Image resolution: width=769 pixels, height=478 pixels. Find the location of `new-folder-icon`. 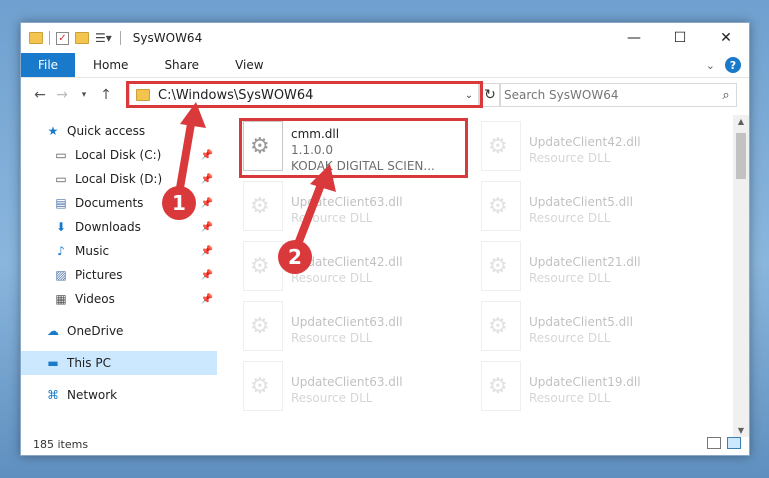

new-folder-icon is located at coordinates (82, 38).